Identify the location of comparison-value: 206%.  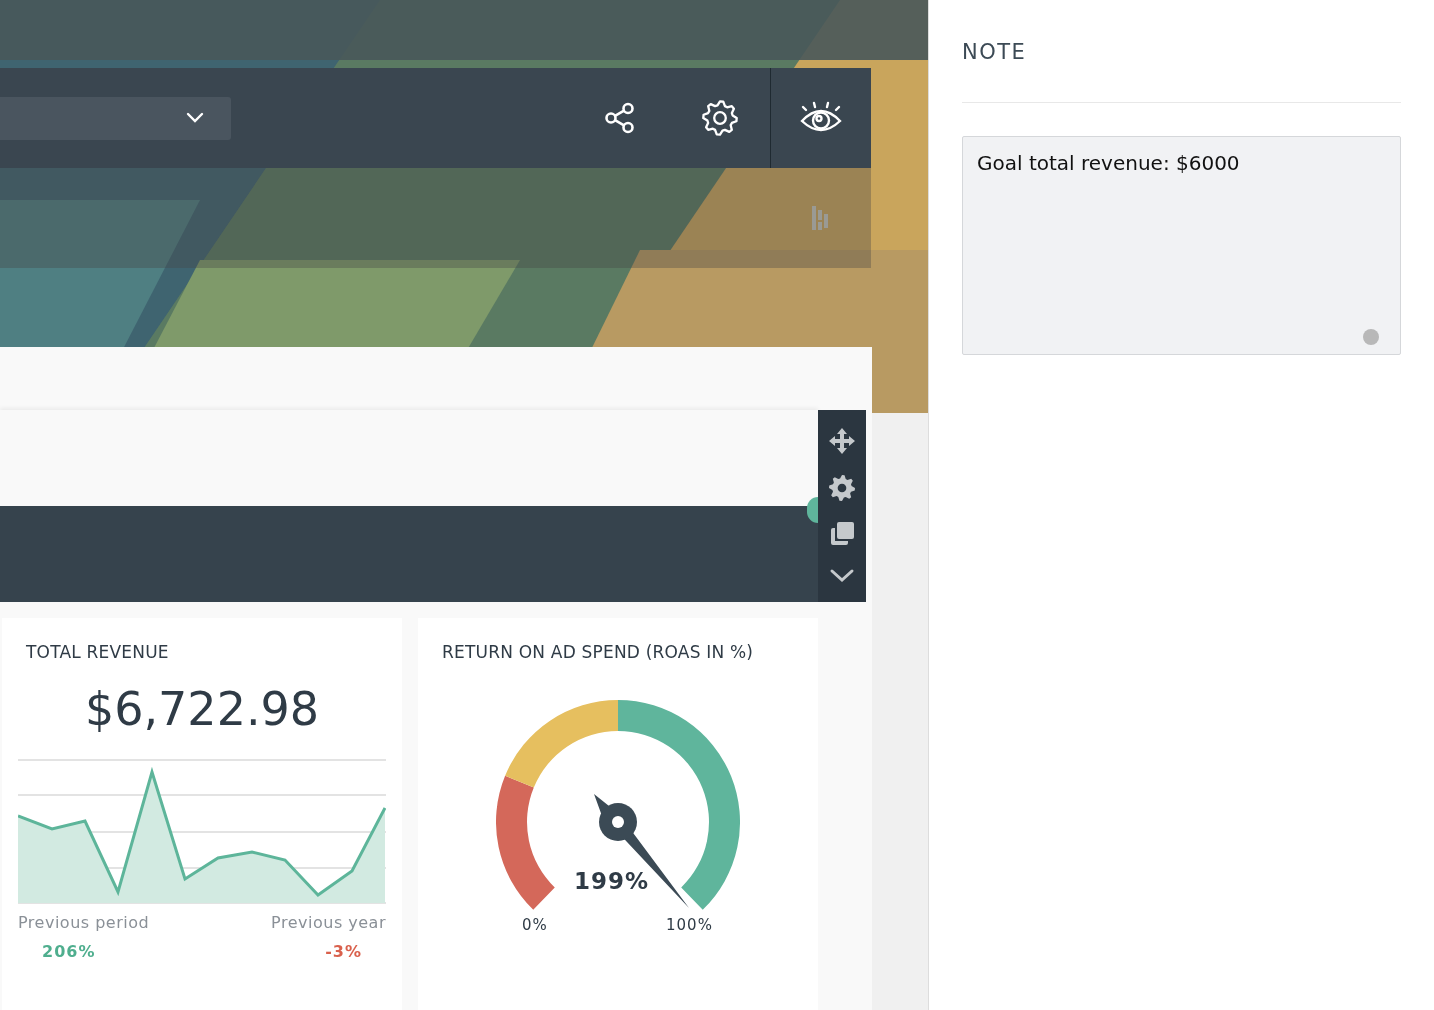
(69, 951).